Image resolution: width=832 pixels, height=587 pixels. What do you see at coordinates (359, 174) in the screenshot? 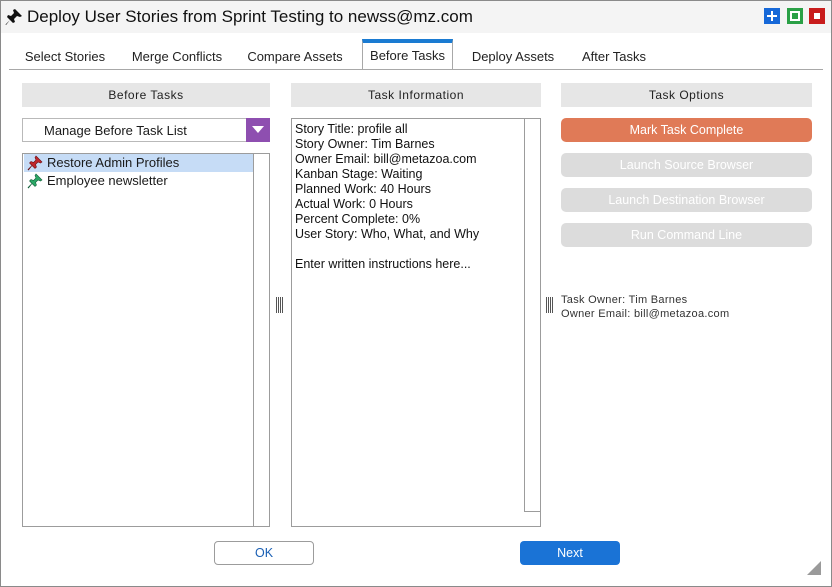
I see `info-line: Kanban Stage: Waiting` at bounding box center [359, 174].